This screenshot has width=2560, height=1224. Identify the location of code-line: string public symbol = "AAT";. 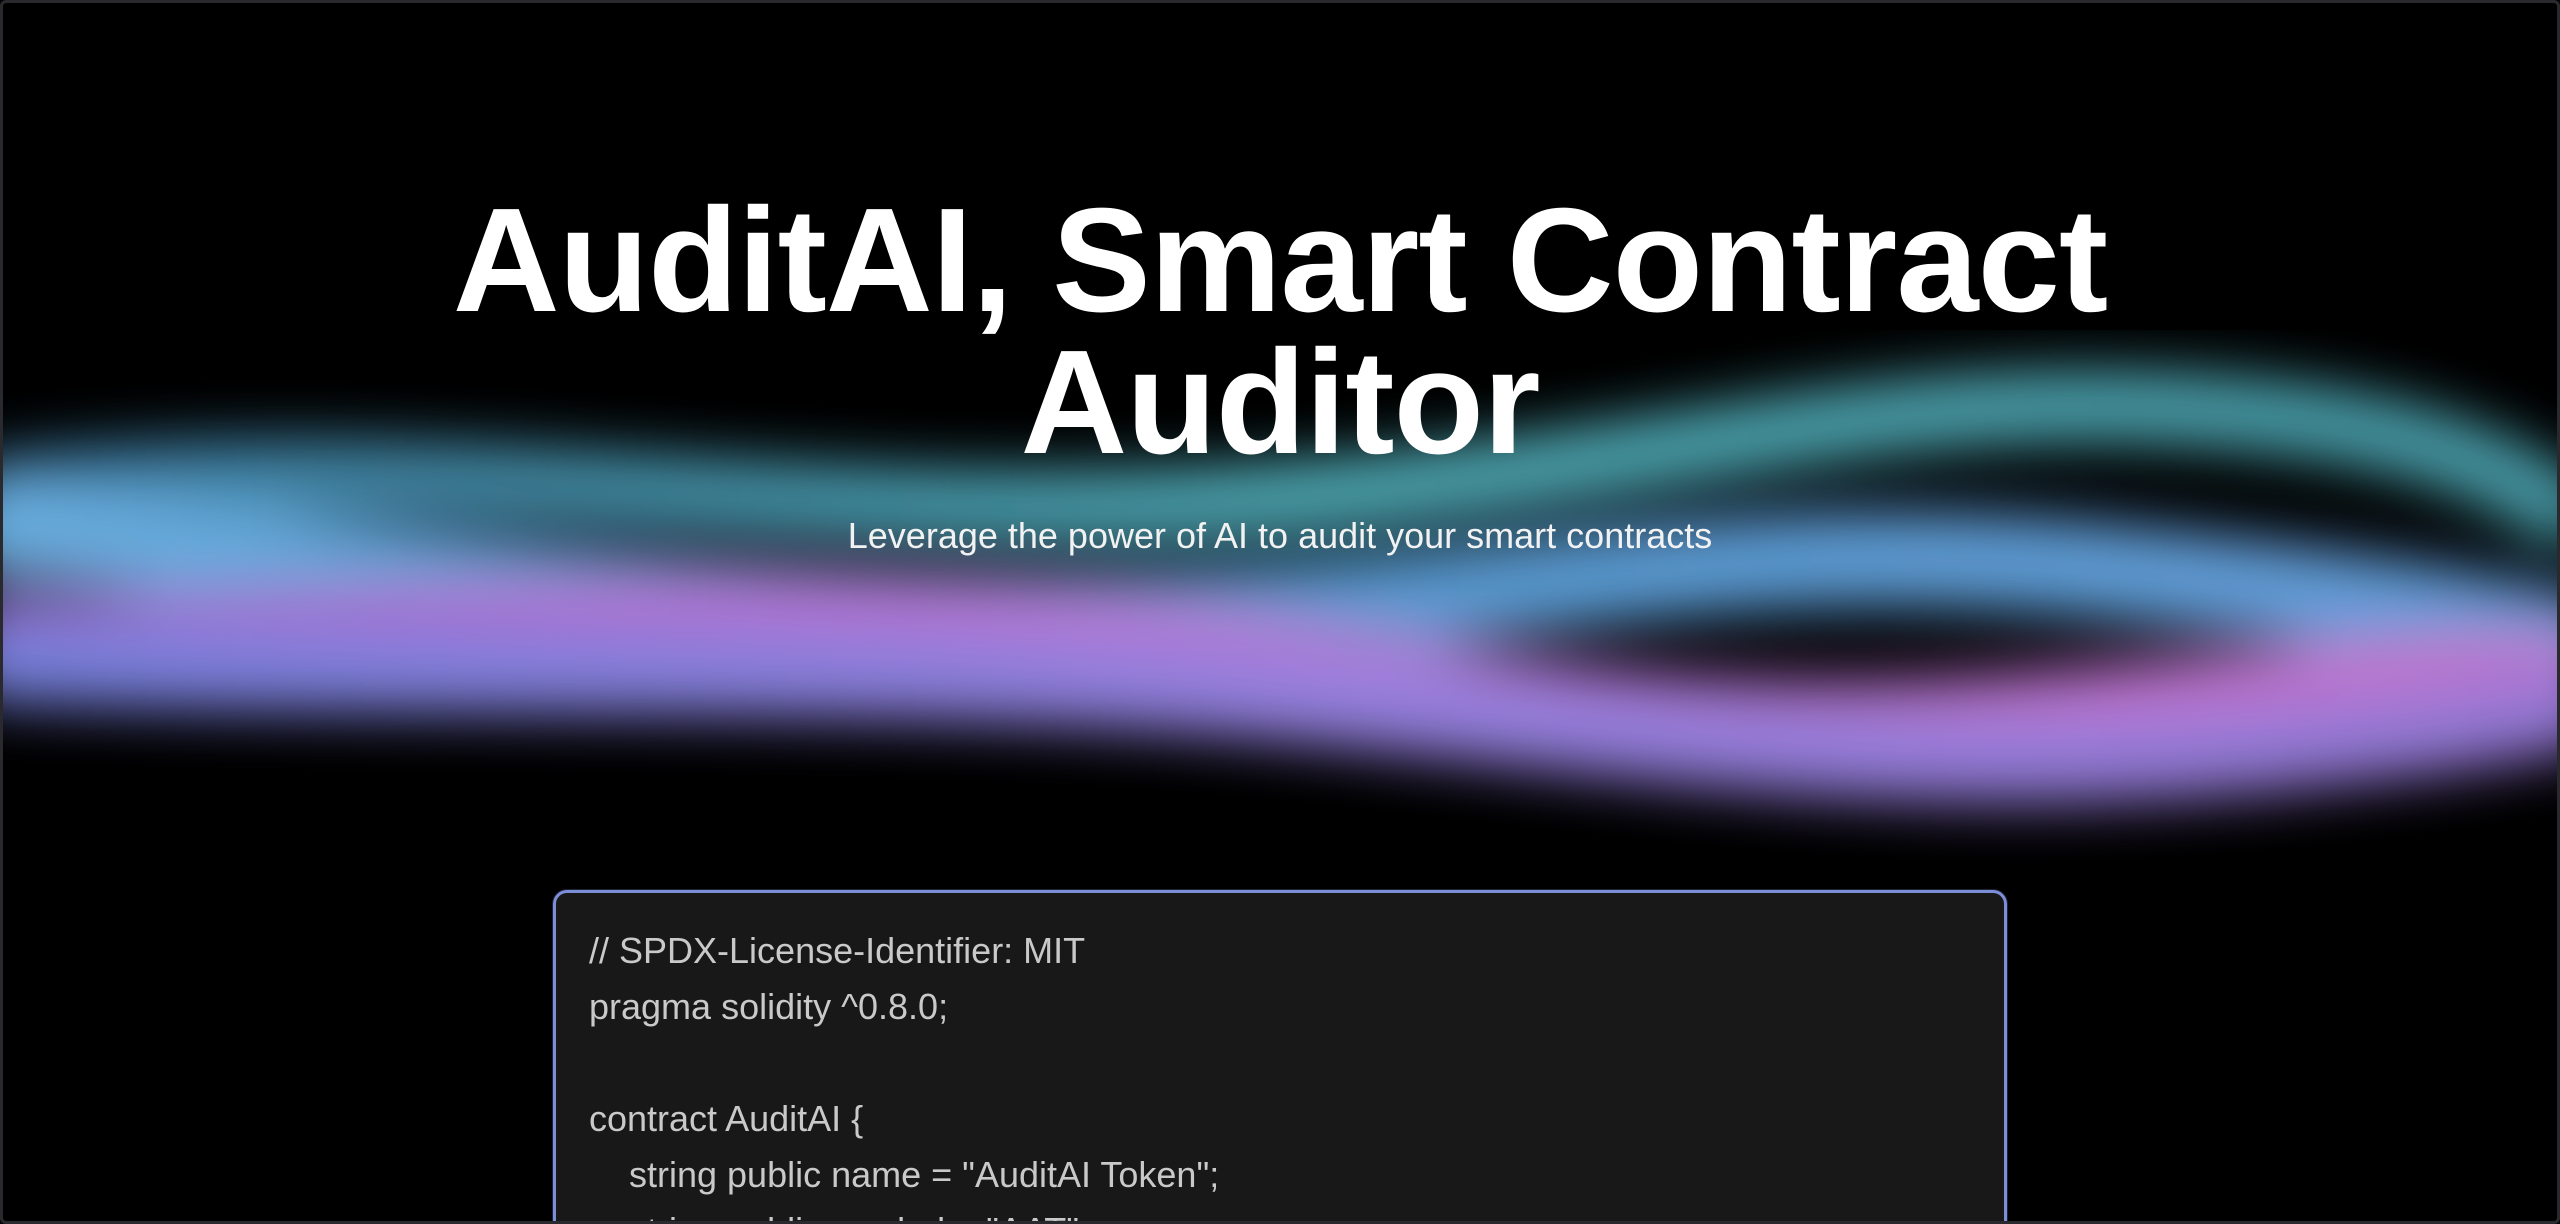
(1280, 1213).